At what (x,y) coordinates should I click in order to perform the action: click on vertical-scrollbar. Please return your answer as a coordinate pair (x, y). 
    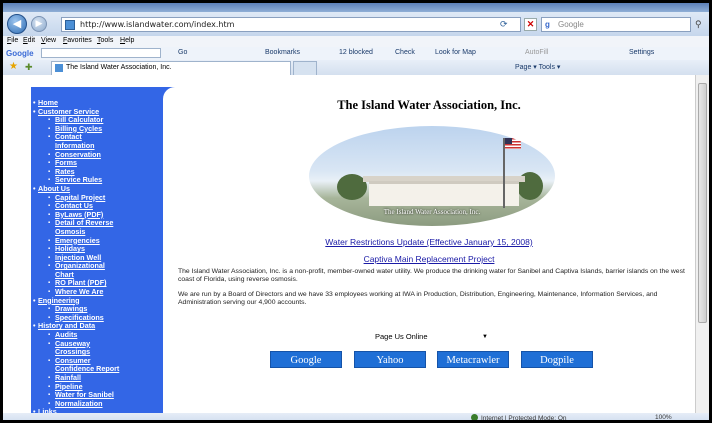
    Looking at the image, I should click on (702, 244).